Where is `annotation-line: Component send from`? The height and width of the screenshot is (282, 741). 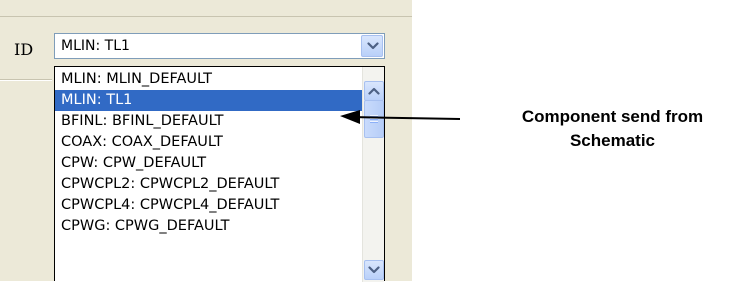 annotation-line: Component send from is located at coordinates (612, 116).